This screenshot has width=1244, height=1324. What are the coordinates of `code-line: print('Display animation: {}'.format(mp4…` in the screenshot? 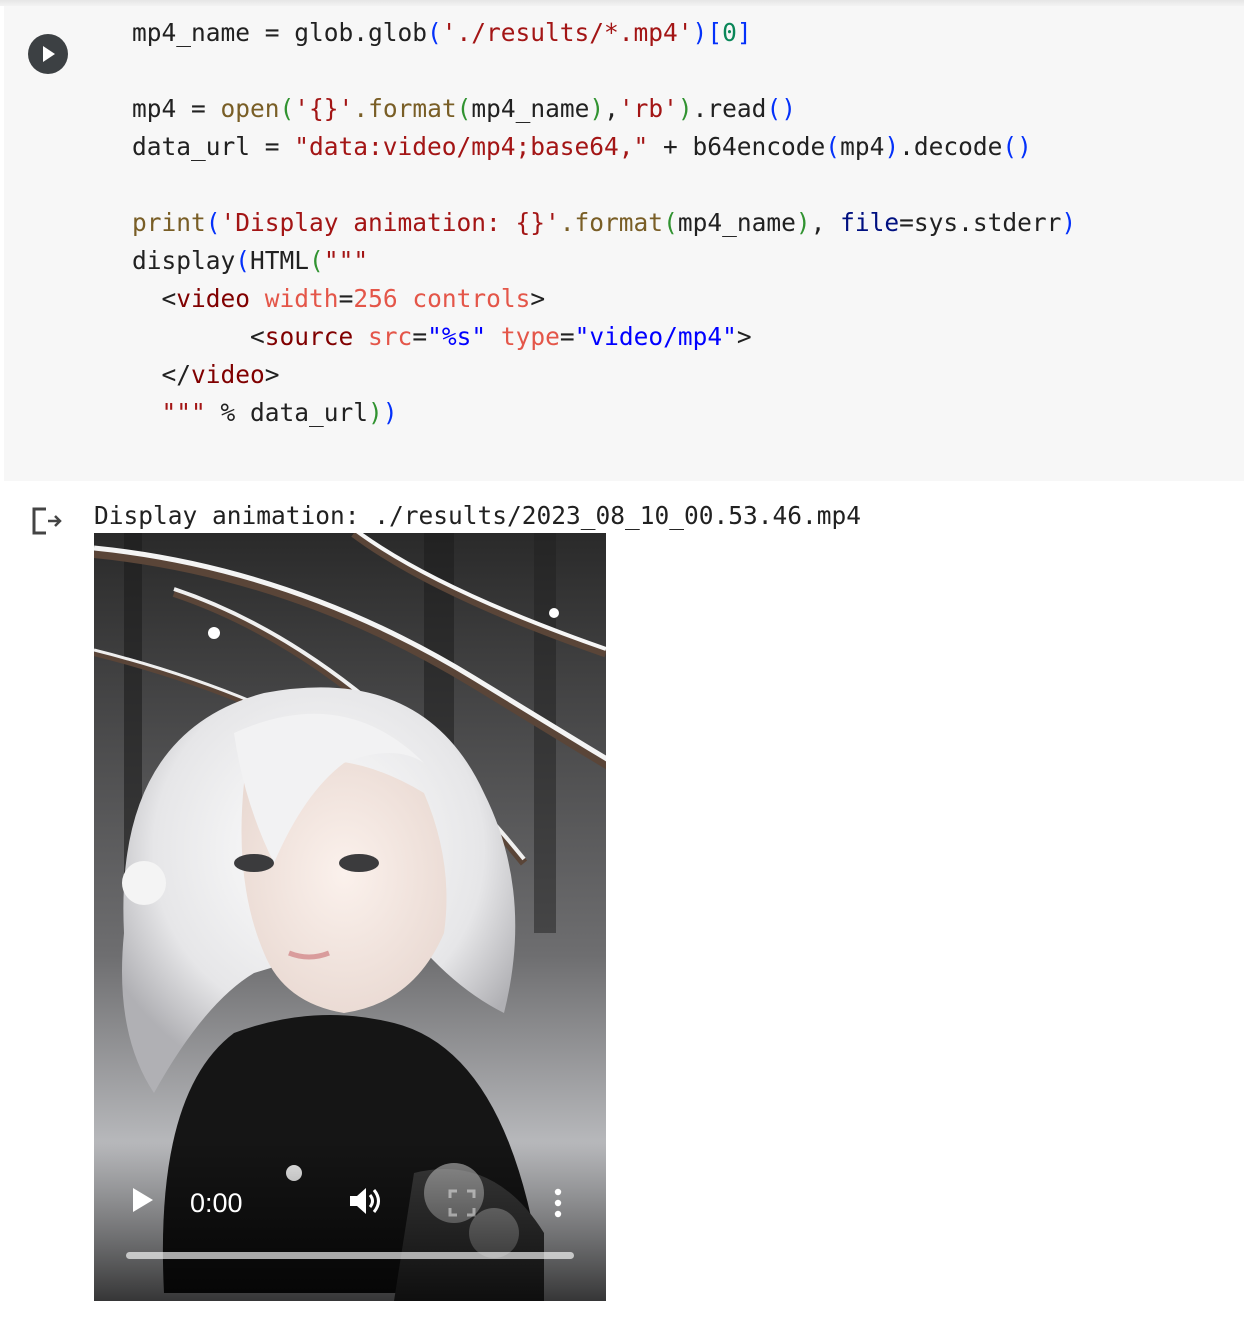 It's located at (604, 223).